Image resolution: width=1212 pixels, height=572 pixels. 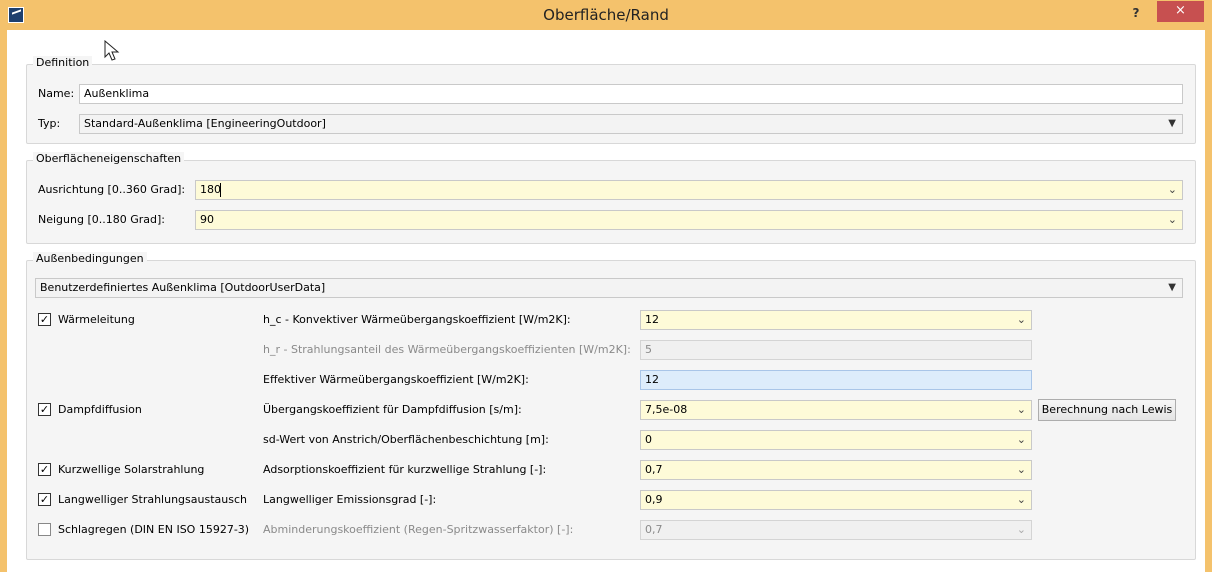 What do you see at coordinates (836, 350) in the screenshot?
I see `h-r-field: 5` at bounding box center [836, 350].